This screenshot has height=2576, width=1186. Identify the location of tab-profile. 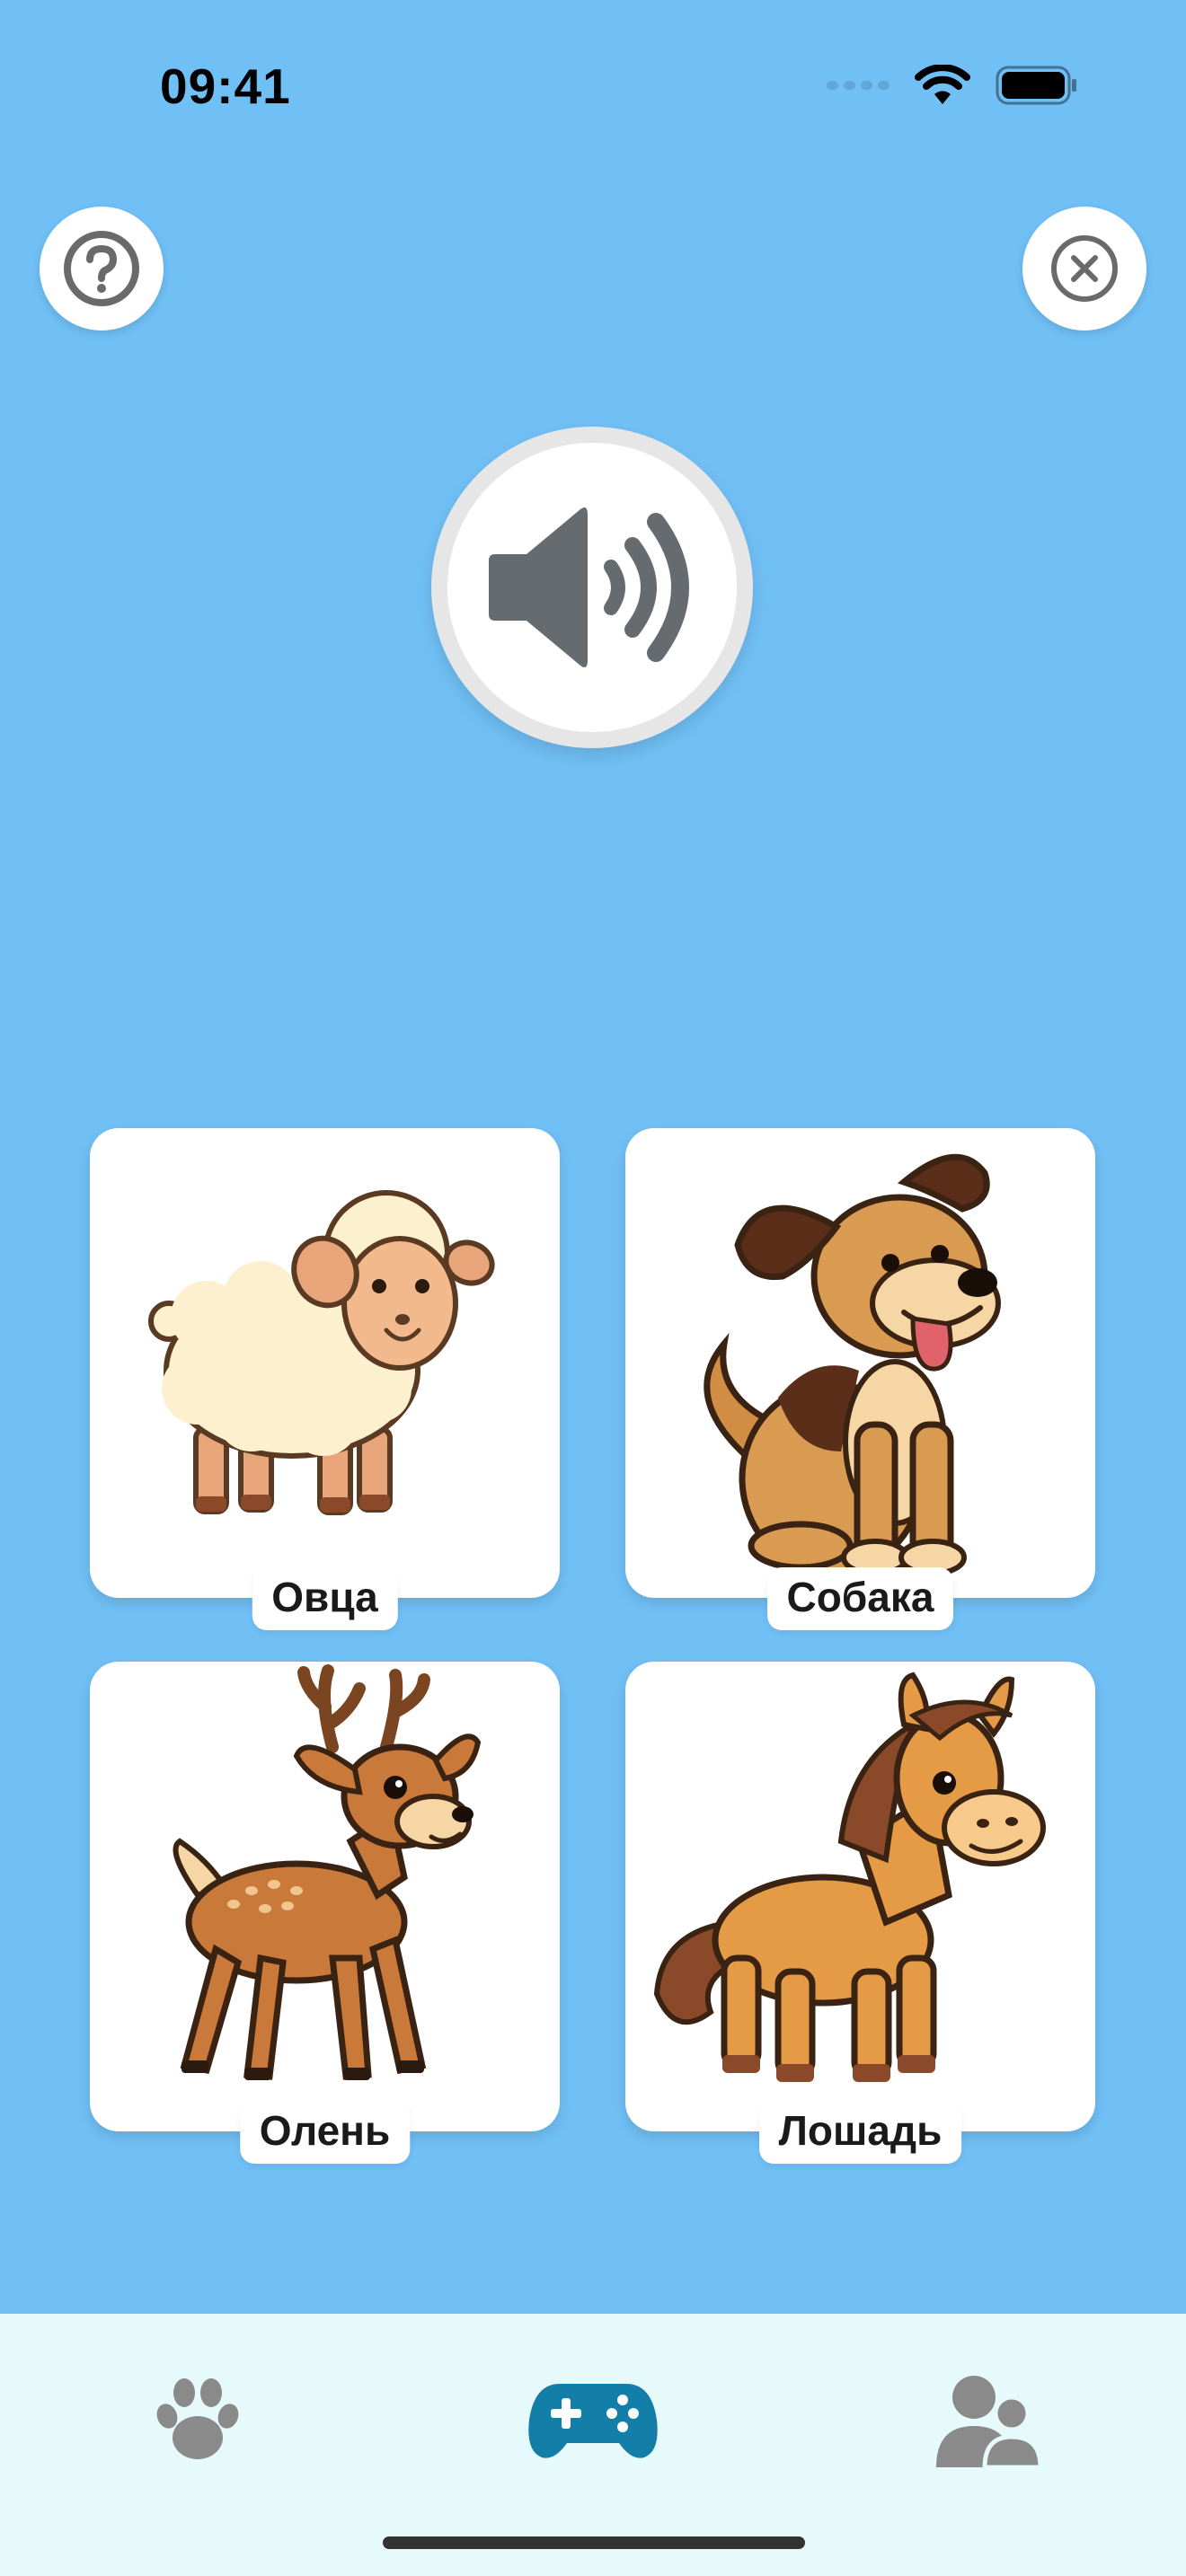
(988, 2420).